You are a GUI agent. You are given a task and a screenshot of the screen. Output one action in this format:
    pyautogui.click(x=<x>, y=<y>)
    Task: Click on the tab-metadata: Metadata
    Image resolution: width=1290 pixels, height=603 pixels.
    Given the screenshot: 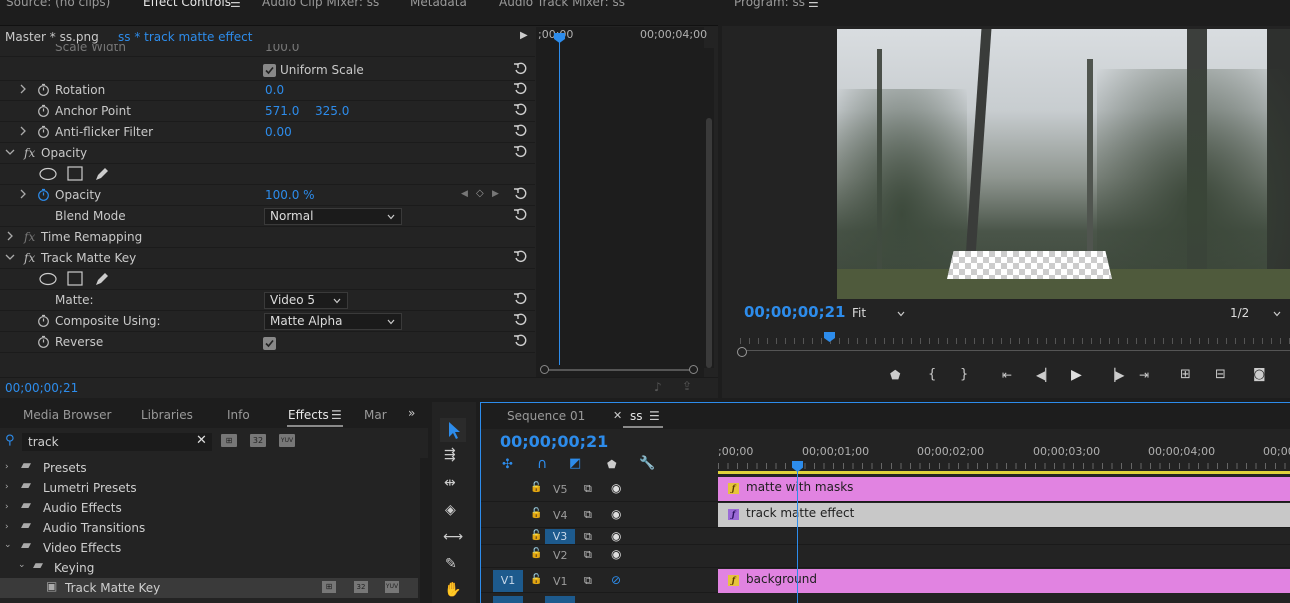 What is the action you would take?
    pyautogui.click(x=438, y=4)
    